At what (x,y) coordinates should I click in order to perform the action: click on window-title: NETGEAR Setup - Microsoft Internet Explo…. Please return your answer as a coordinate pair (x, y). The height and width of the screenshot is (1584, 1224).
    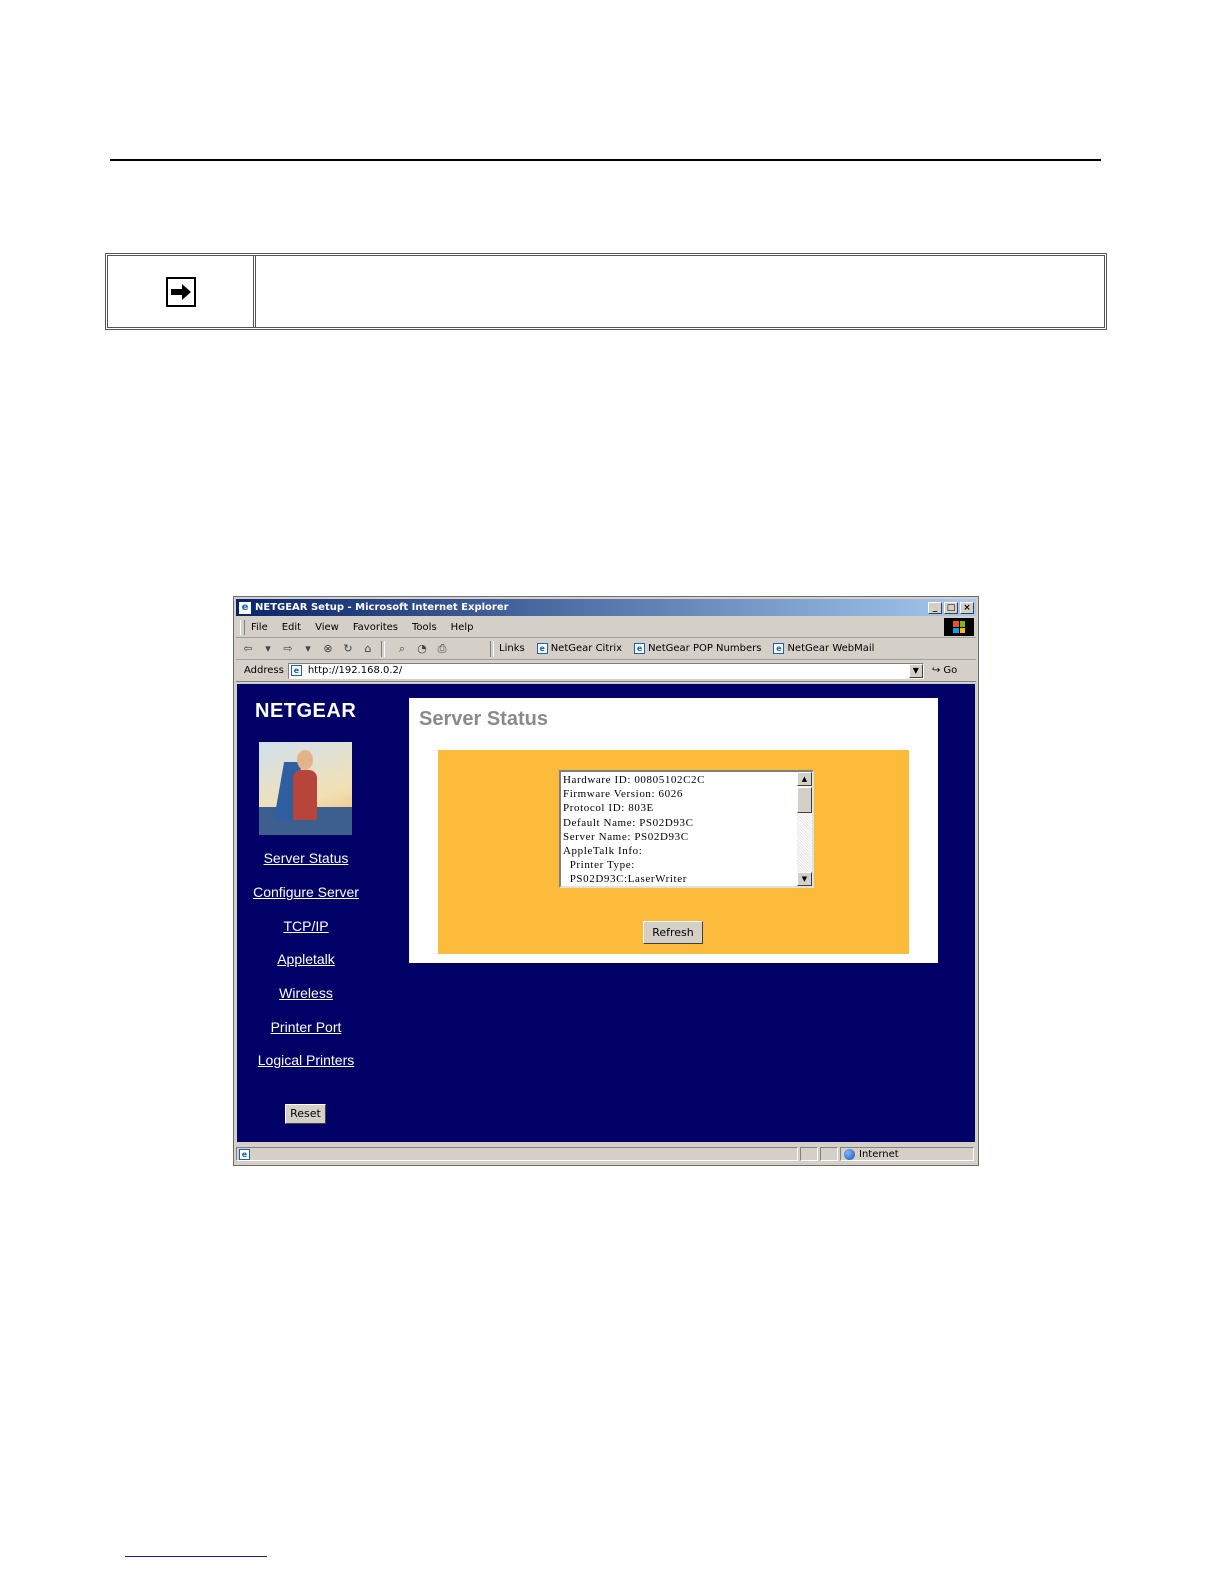
    Looking at the image, I should click on (382, 607).